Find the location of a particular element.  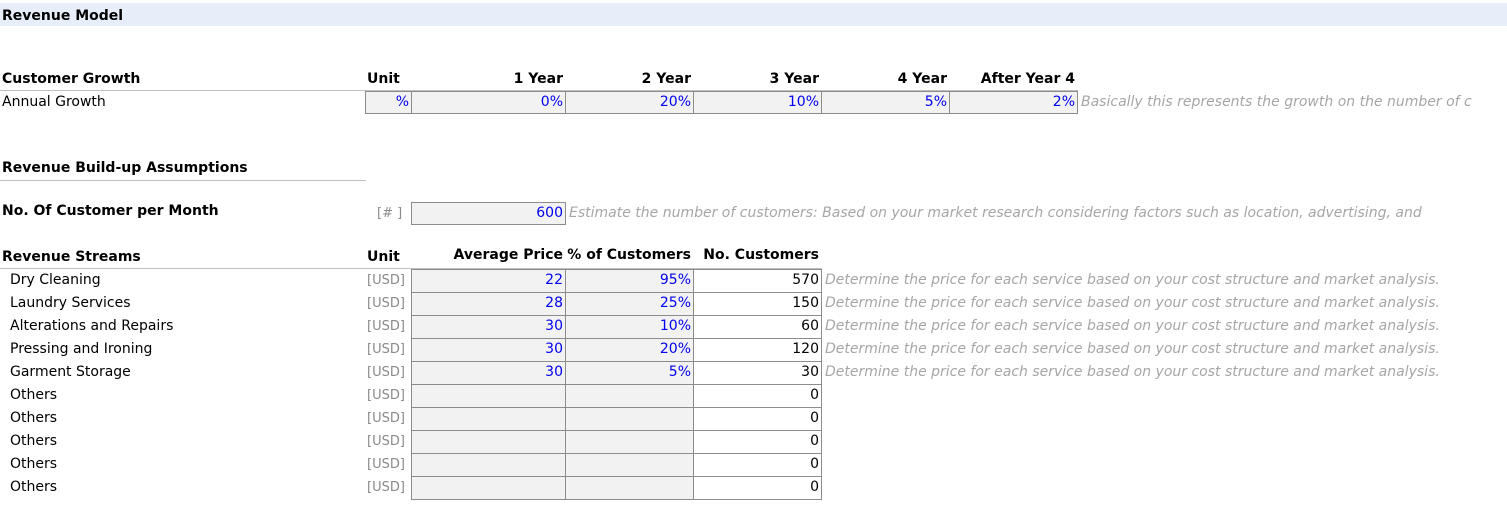

annual-growth-year4: 5% is located at coordinates (885, 102).